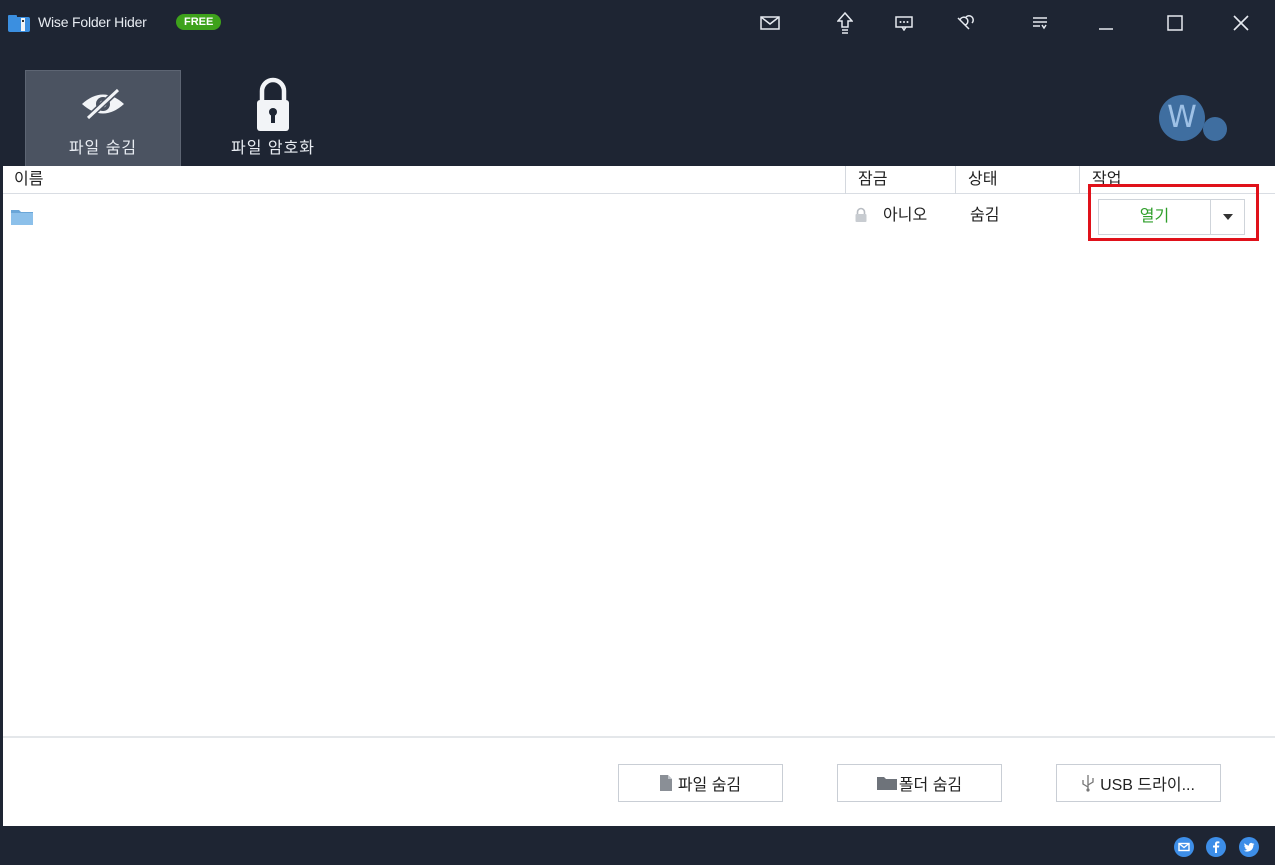  I want to click on list-header: 이름 잠금 상태 작업, so click(639, 180).